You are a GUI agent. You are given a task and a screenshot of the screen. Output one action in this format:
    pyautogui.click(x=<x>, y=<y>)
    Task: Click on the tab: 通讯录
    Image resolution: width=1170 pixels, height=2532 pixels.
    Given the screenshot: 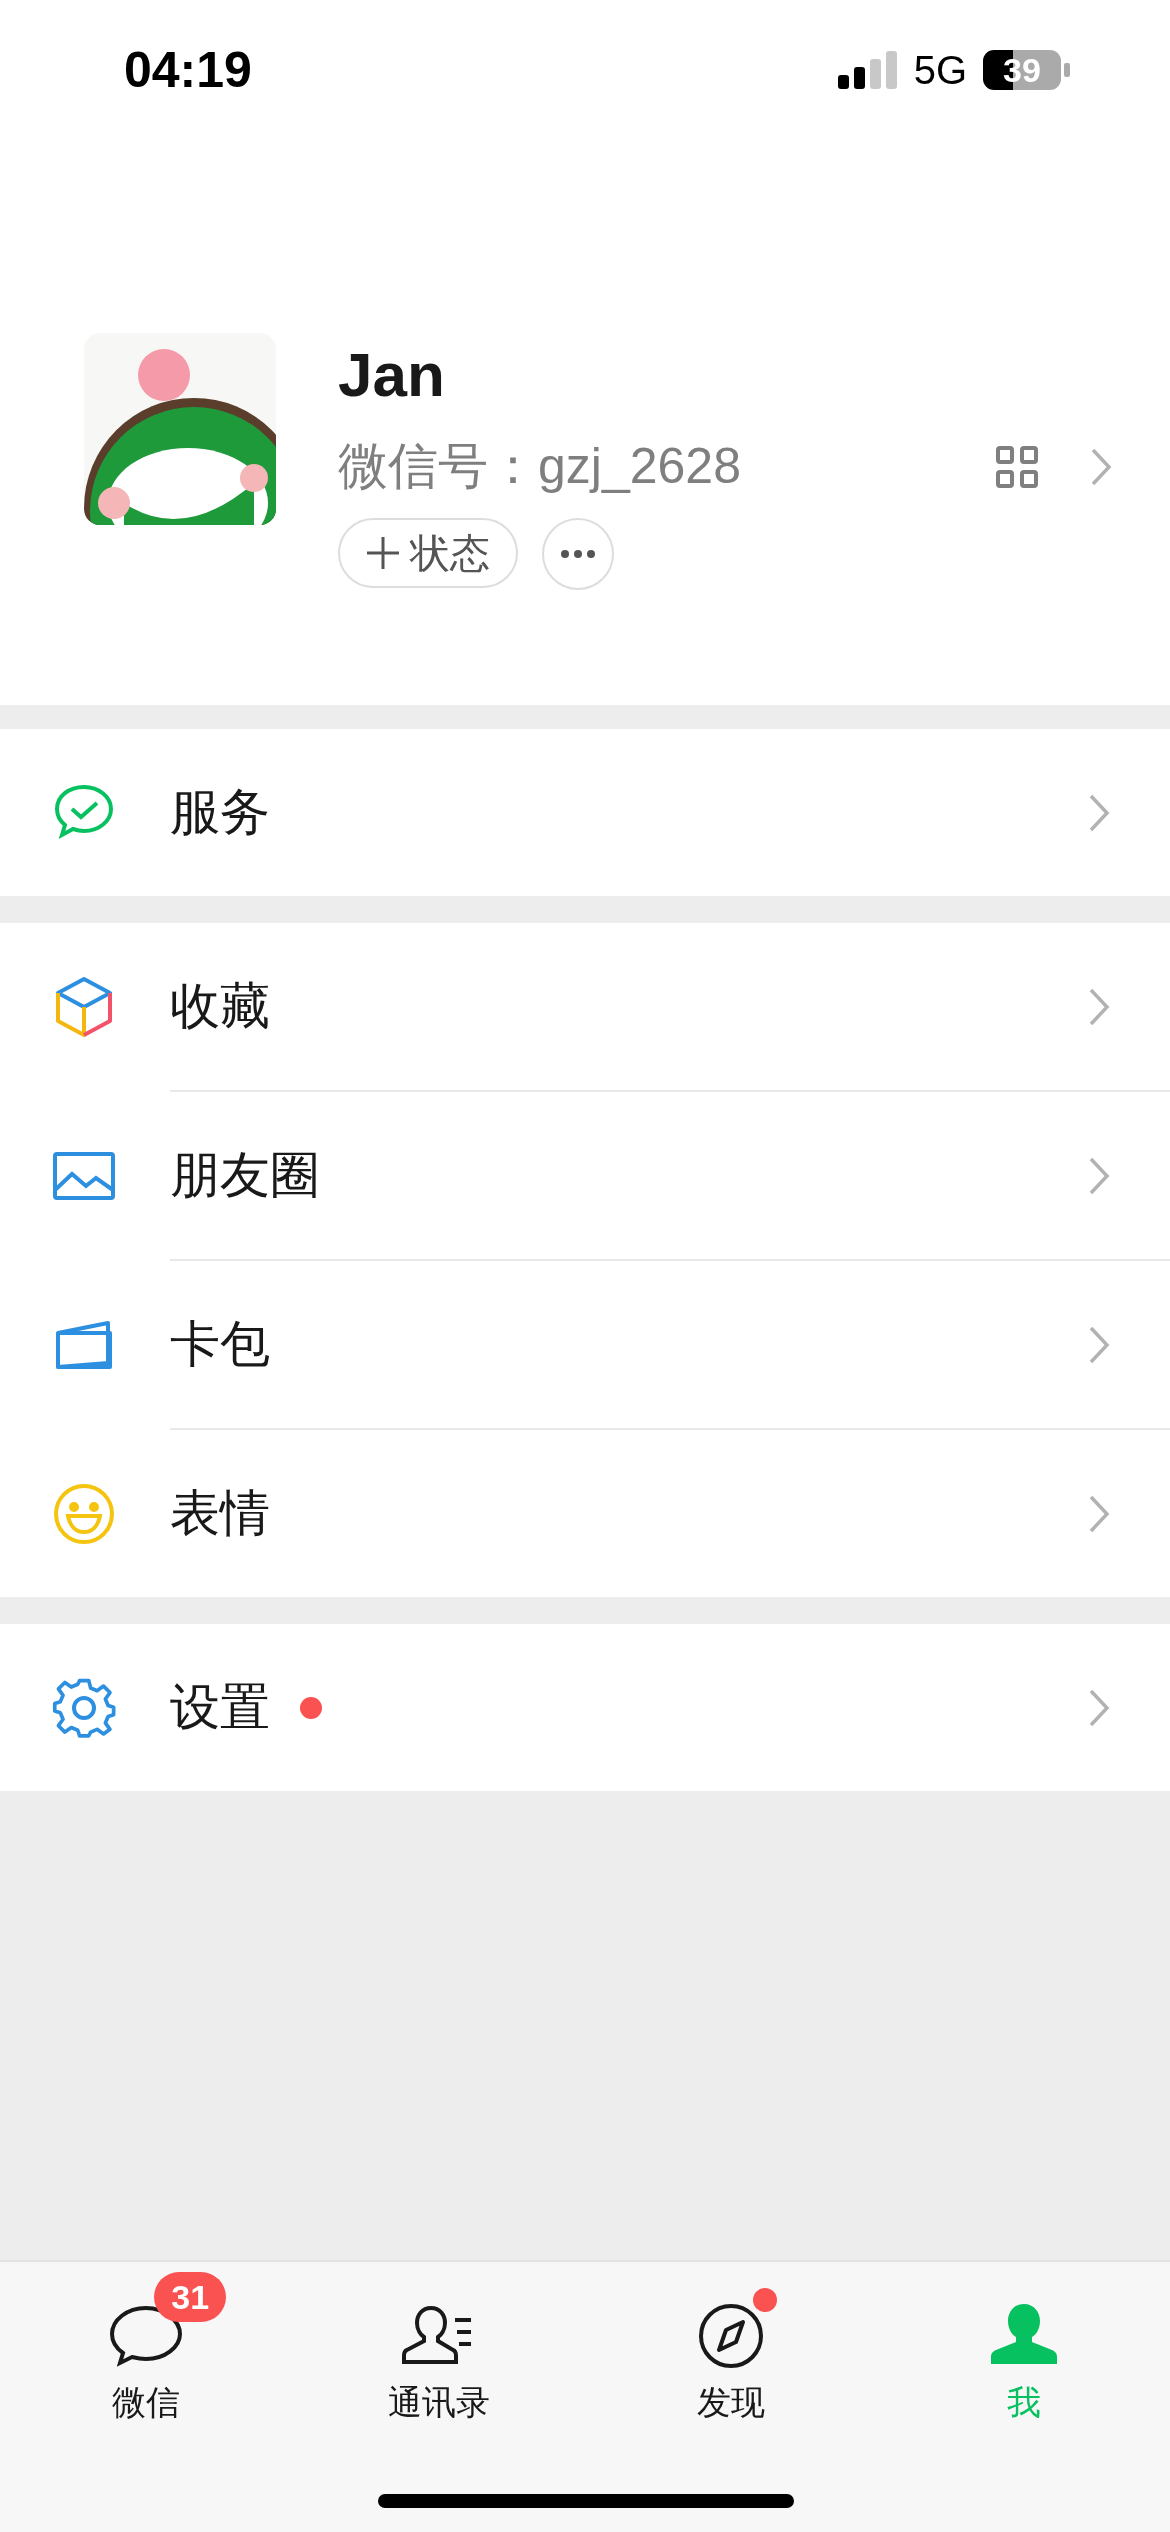 What is the action you would take?
    pyautogui.click(x=438, y=2347)
    